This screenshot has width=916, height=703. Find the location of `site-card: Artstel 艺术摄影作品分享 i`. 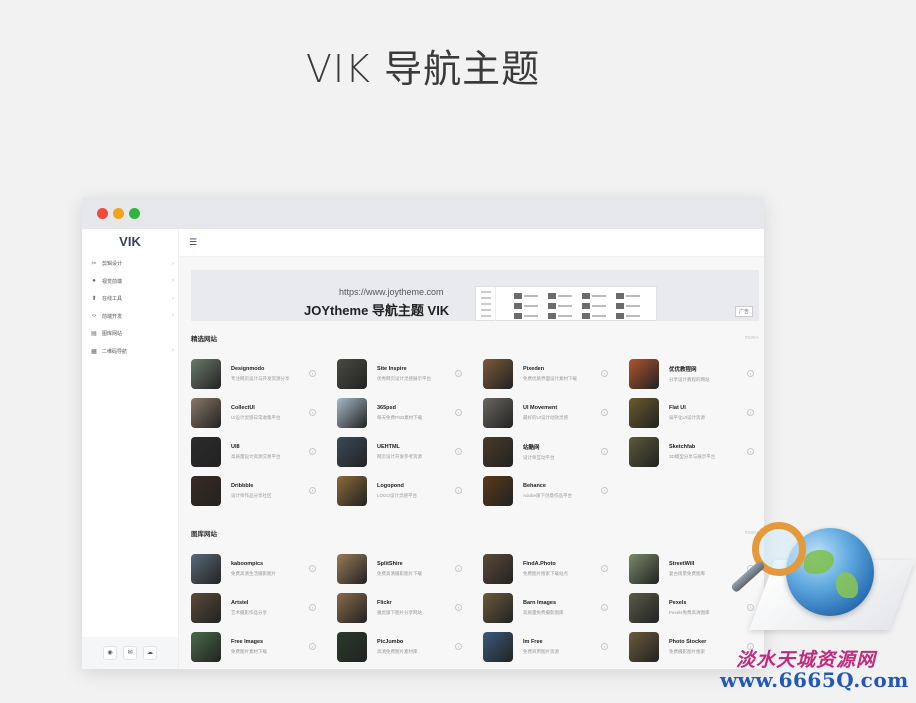

site-card: Artstel 艺术摄影作品分享 i is located at coordinates (261, 607).